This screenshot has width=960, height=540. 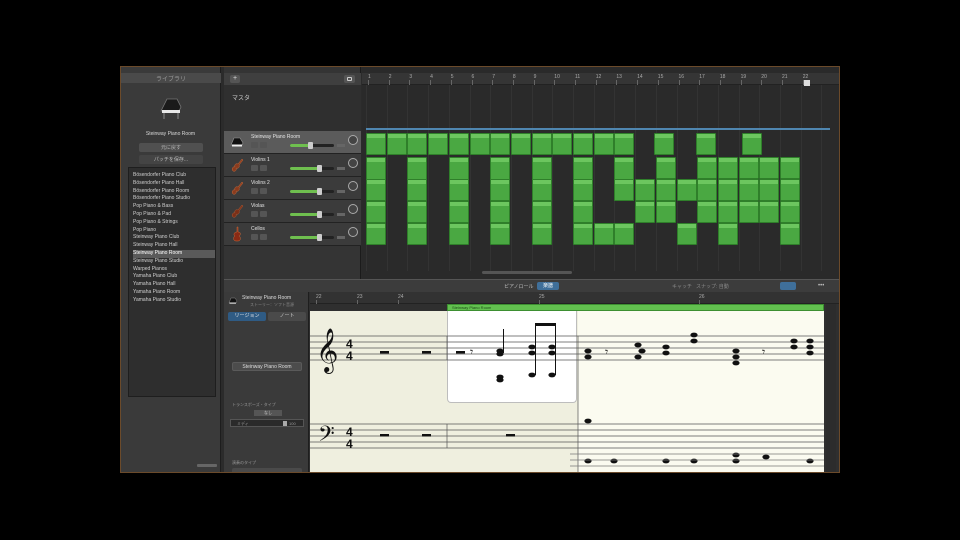 What do you see at coordinates (174, 199) in the screenshot?
I see `patch-item: Bösendorfer Piano Studio` at bounding box center [174, 199].